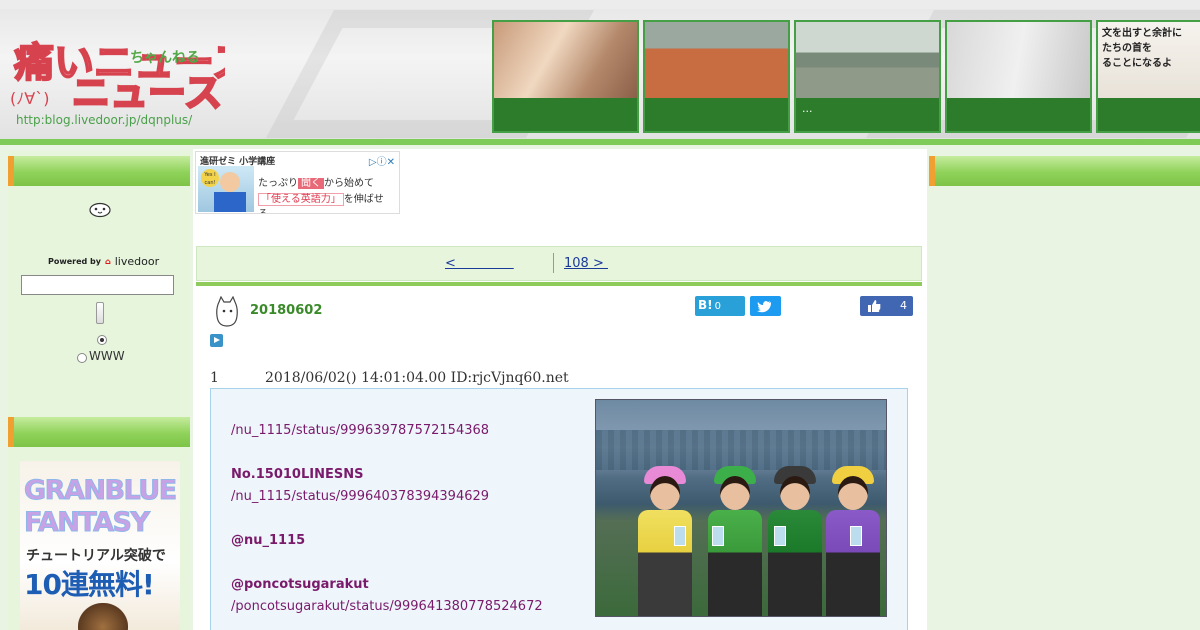 This screenshot has width=1200, height=630. Describe the element at coordinates (108, 261) in the screenshot. I see `livedoor-logo-icon: ⌂` at that location.